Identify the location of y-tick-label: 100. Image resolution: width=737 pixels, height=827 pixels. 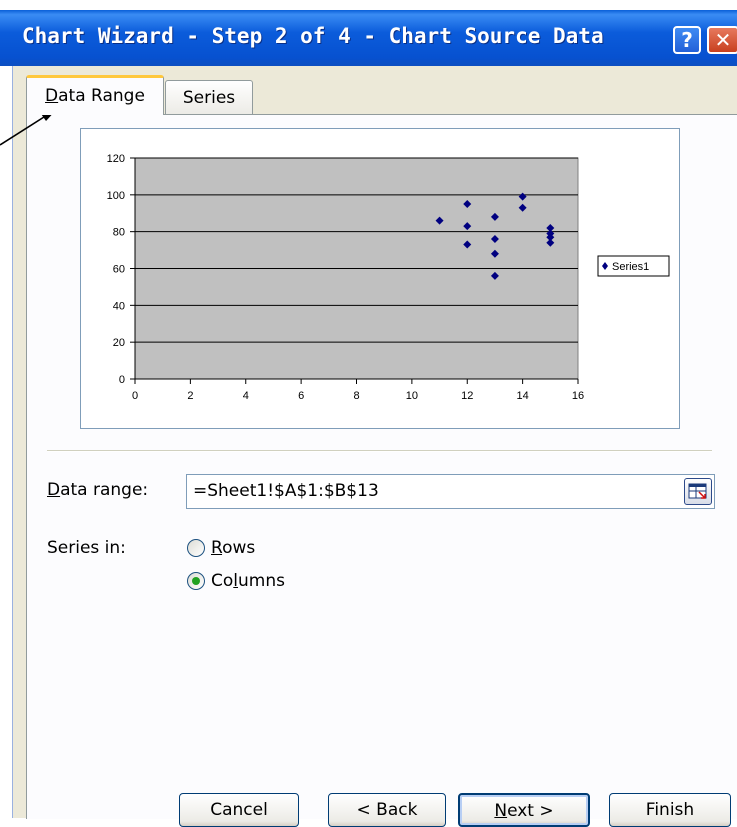
(116, 196).